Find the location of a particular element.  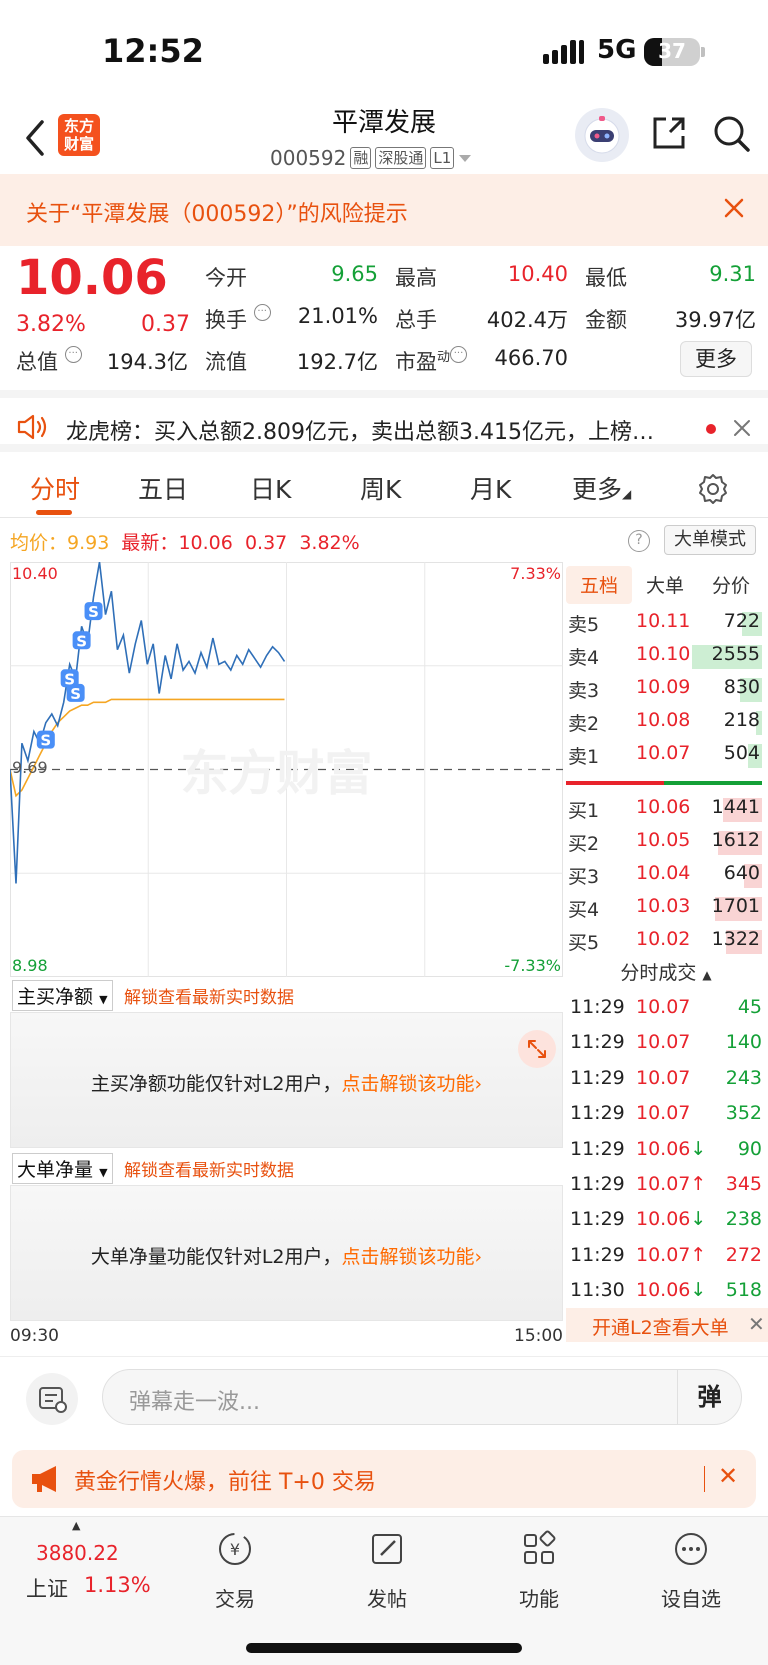

trade-row: 11:29 10.07↑ 345 is located at coordinates (665, 1184).